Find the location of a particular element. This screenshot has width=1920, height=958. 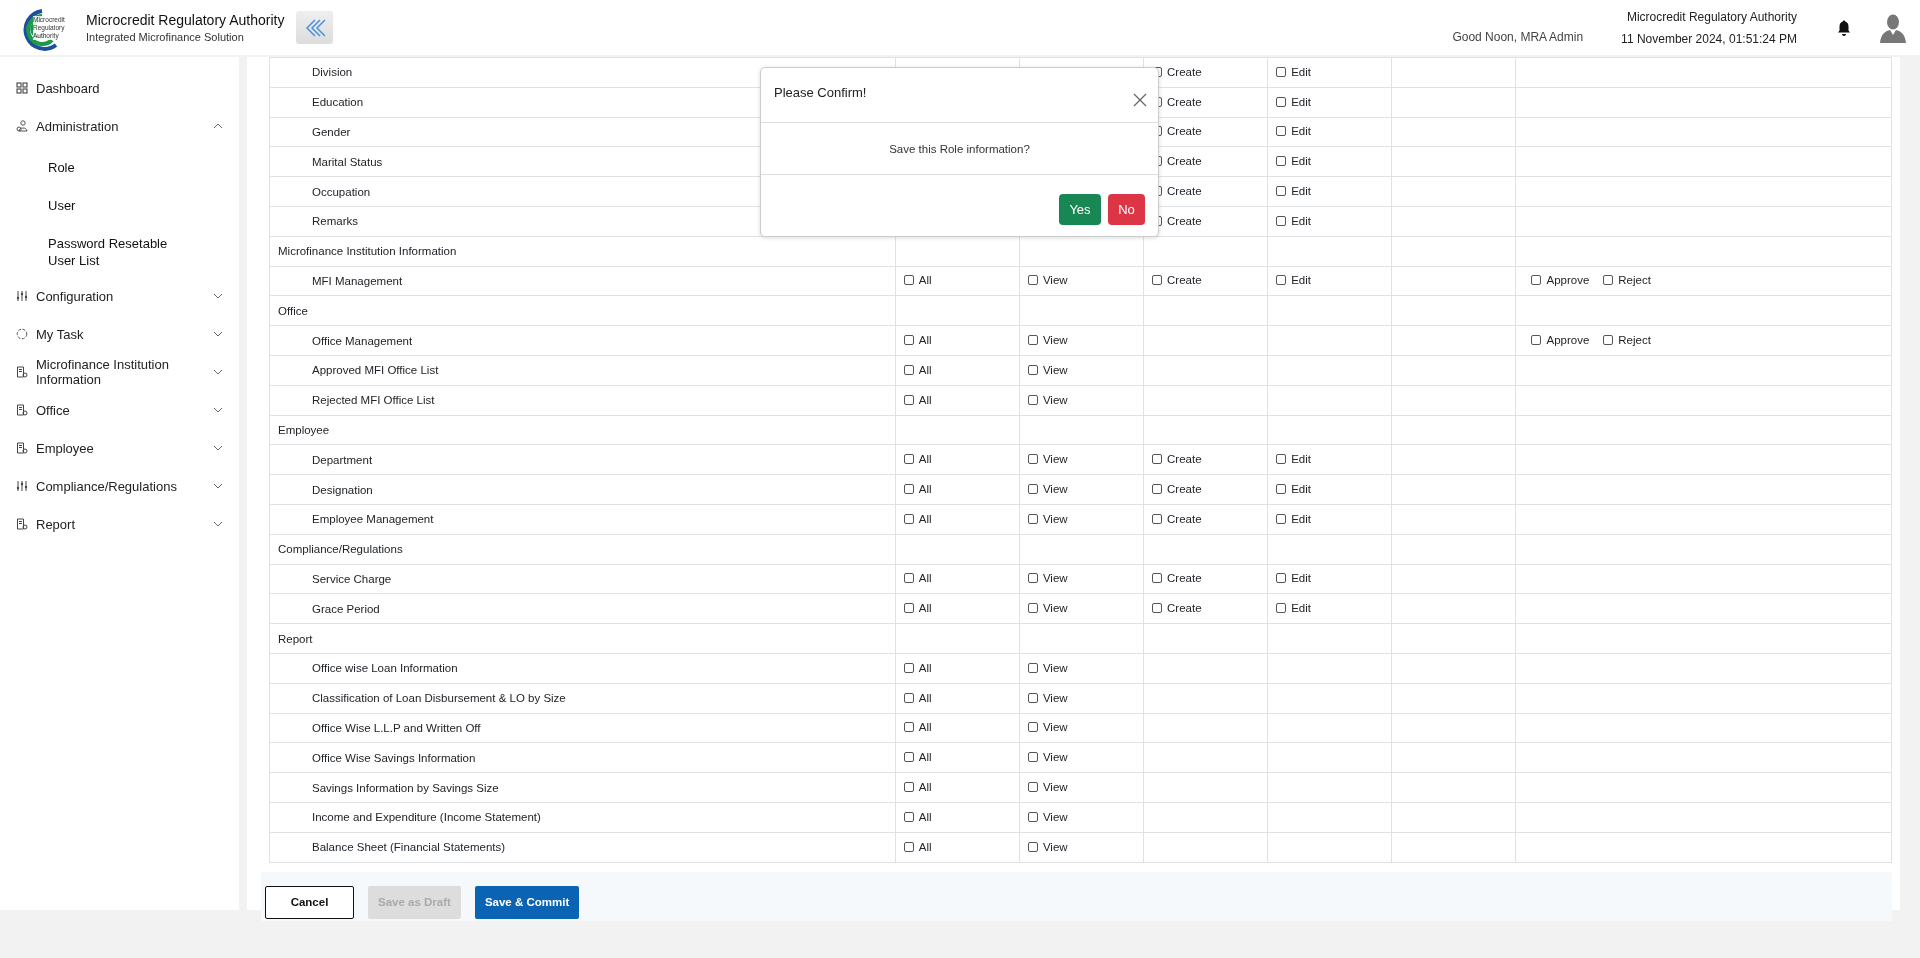

permission-name: Department is located at coordinates (582, 459).